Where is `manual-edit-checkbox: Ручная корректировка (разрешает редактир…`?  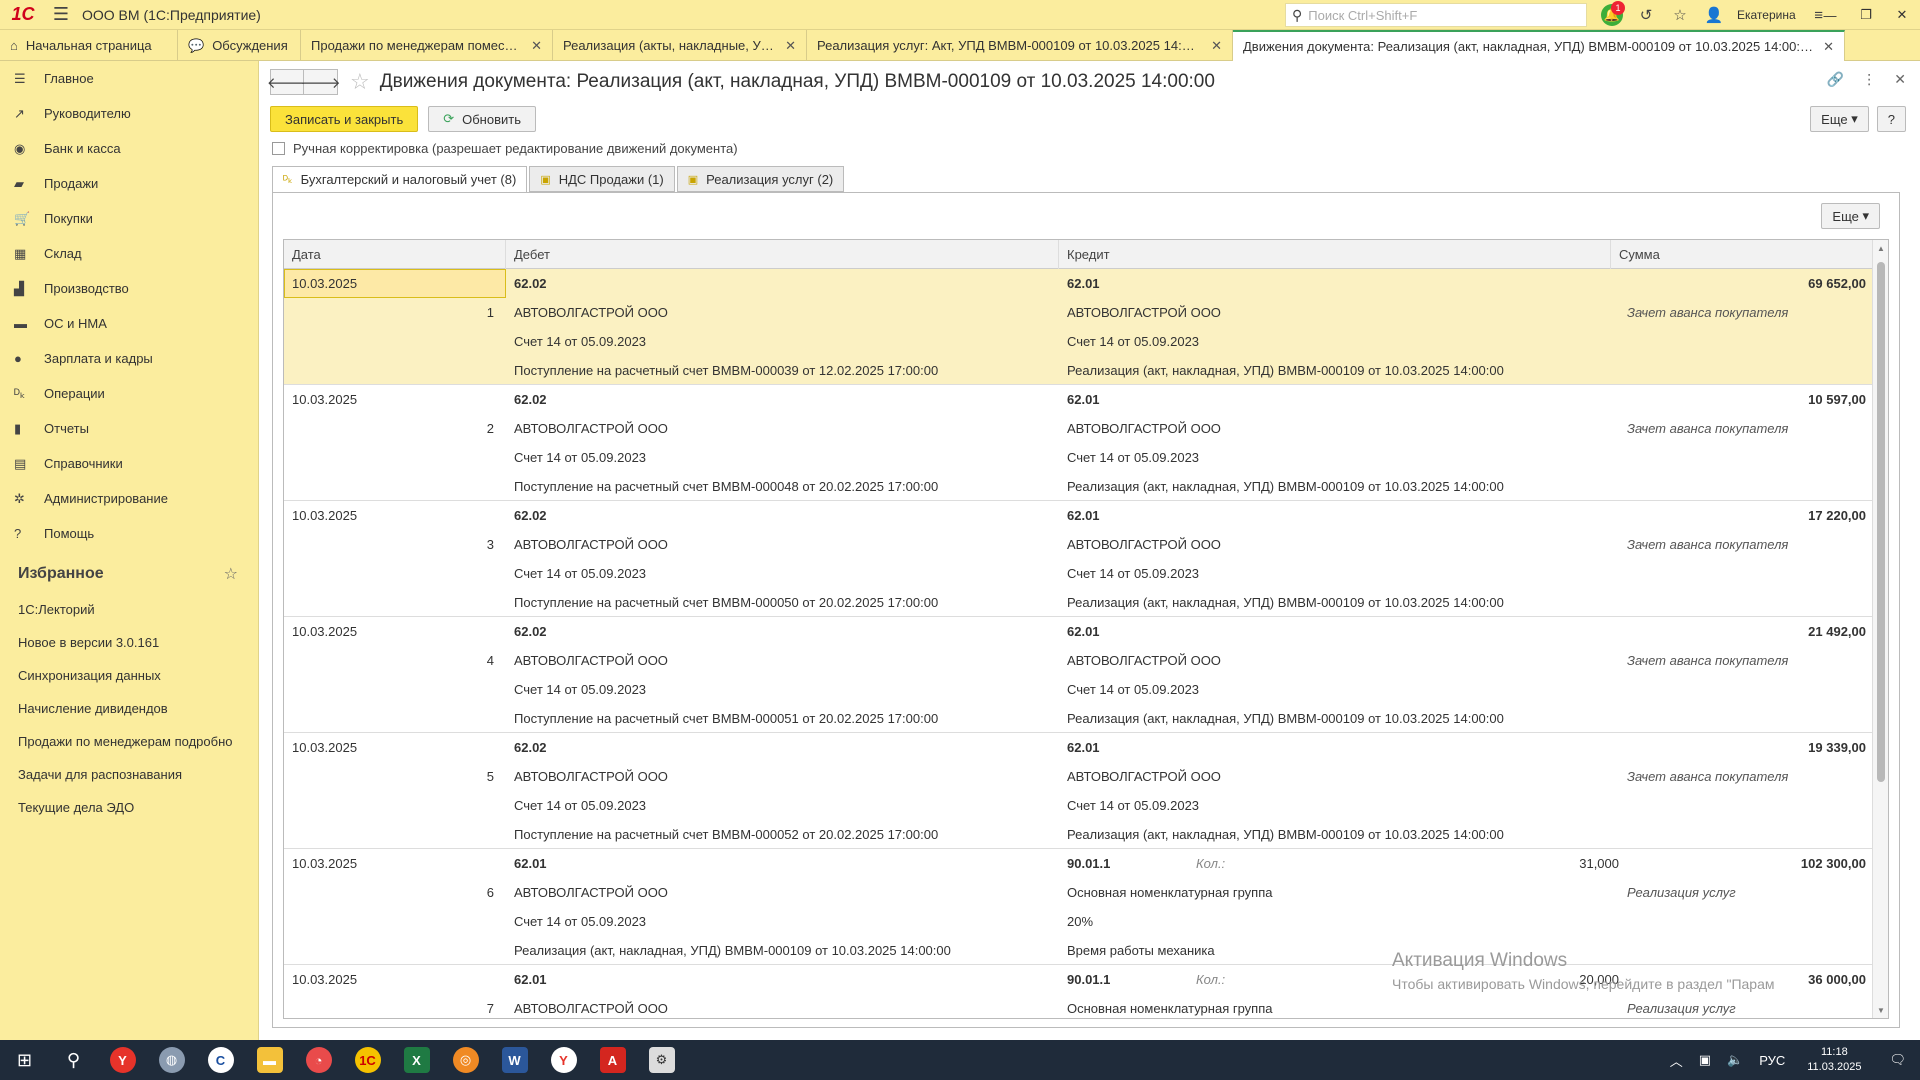
manual-edit-checkbox: Ручная корректировка (разрешает редактир… is located at coordinates (505, 148).